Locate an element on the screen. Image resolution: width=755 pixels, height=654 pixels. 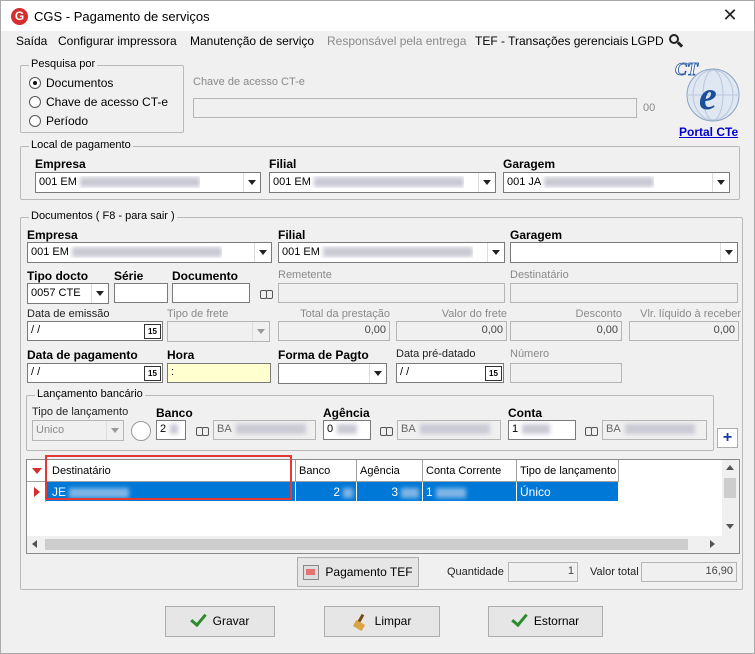
tipo-docto-select: 0057 CTE is located at coordinates (68, 293).